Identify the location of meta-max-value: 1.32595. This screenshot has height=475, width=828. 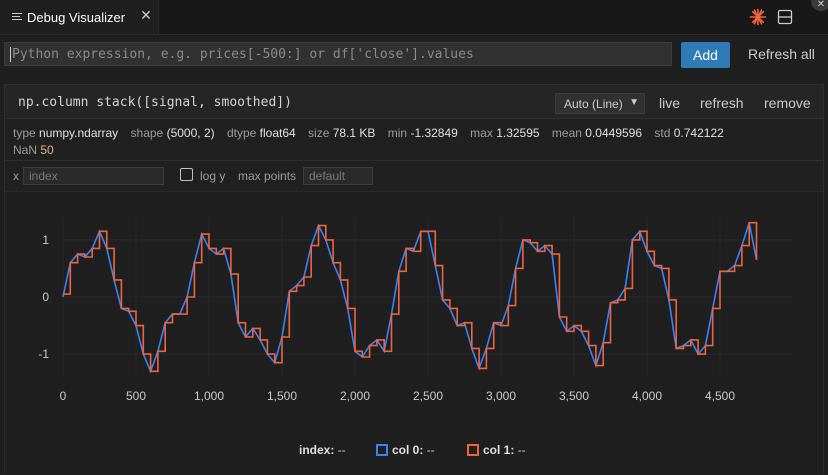
(518, 133).